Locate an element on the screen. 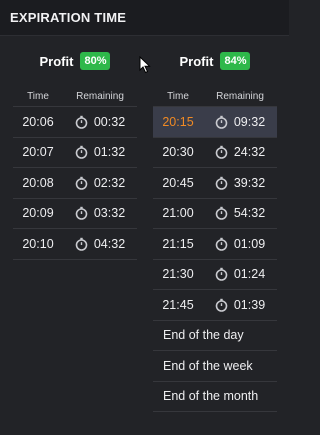 The image size is (320, 435). expiration-option: 20:10 04:32 is located at coordinates (75, 244).